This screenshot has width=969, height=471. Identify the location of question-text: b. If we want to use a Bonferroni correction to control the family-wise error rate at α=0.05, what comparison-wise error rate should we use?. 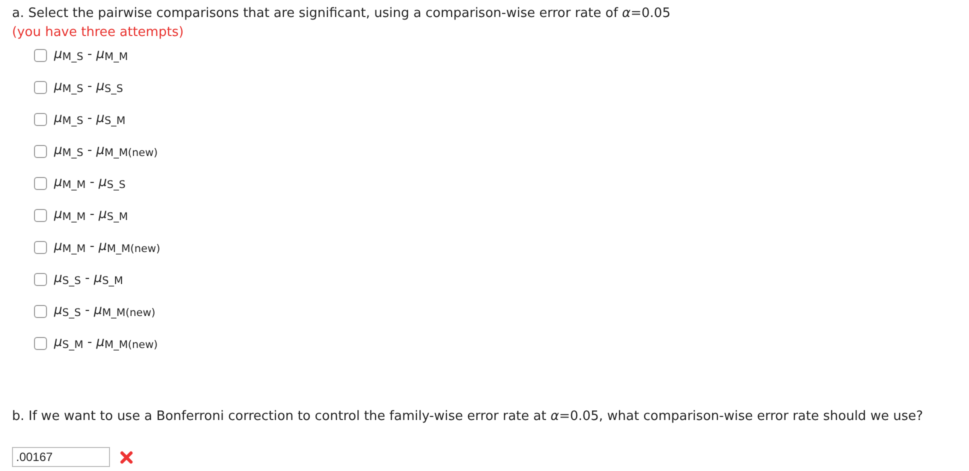
(468, 417).